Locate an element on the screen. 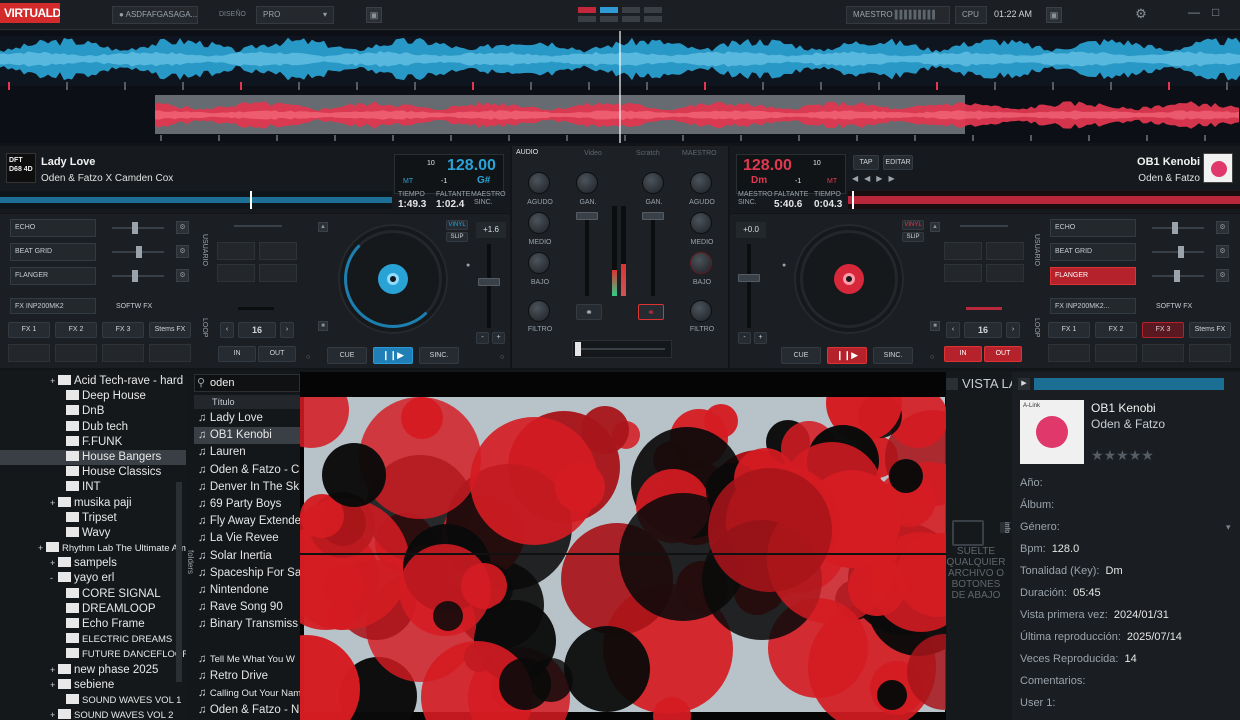 This screenshot has height=720, width=1240. right-fx1-slider is located at coordinates (1178, 228).